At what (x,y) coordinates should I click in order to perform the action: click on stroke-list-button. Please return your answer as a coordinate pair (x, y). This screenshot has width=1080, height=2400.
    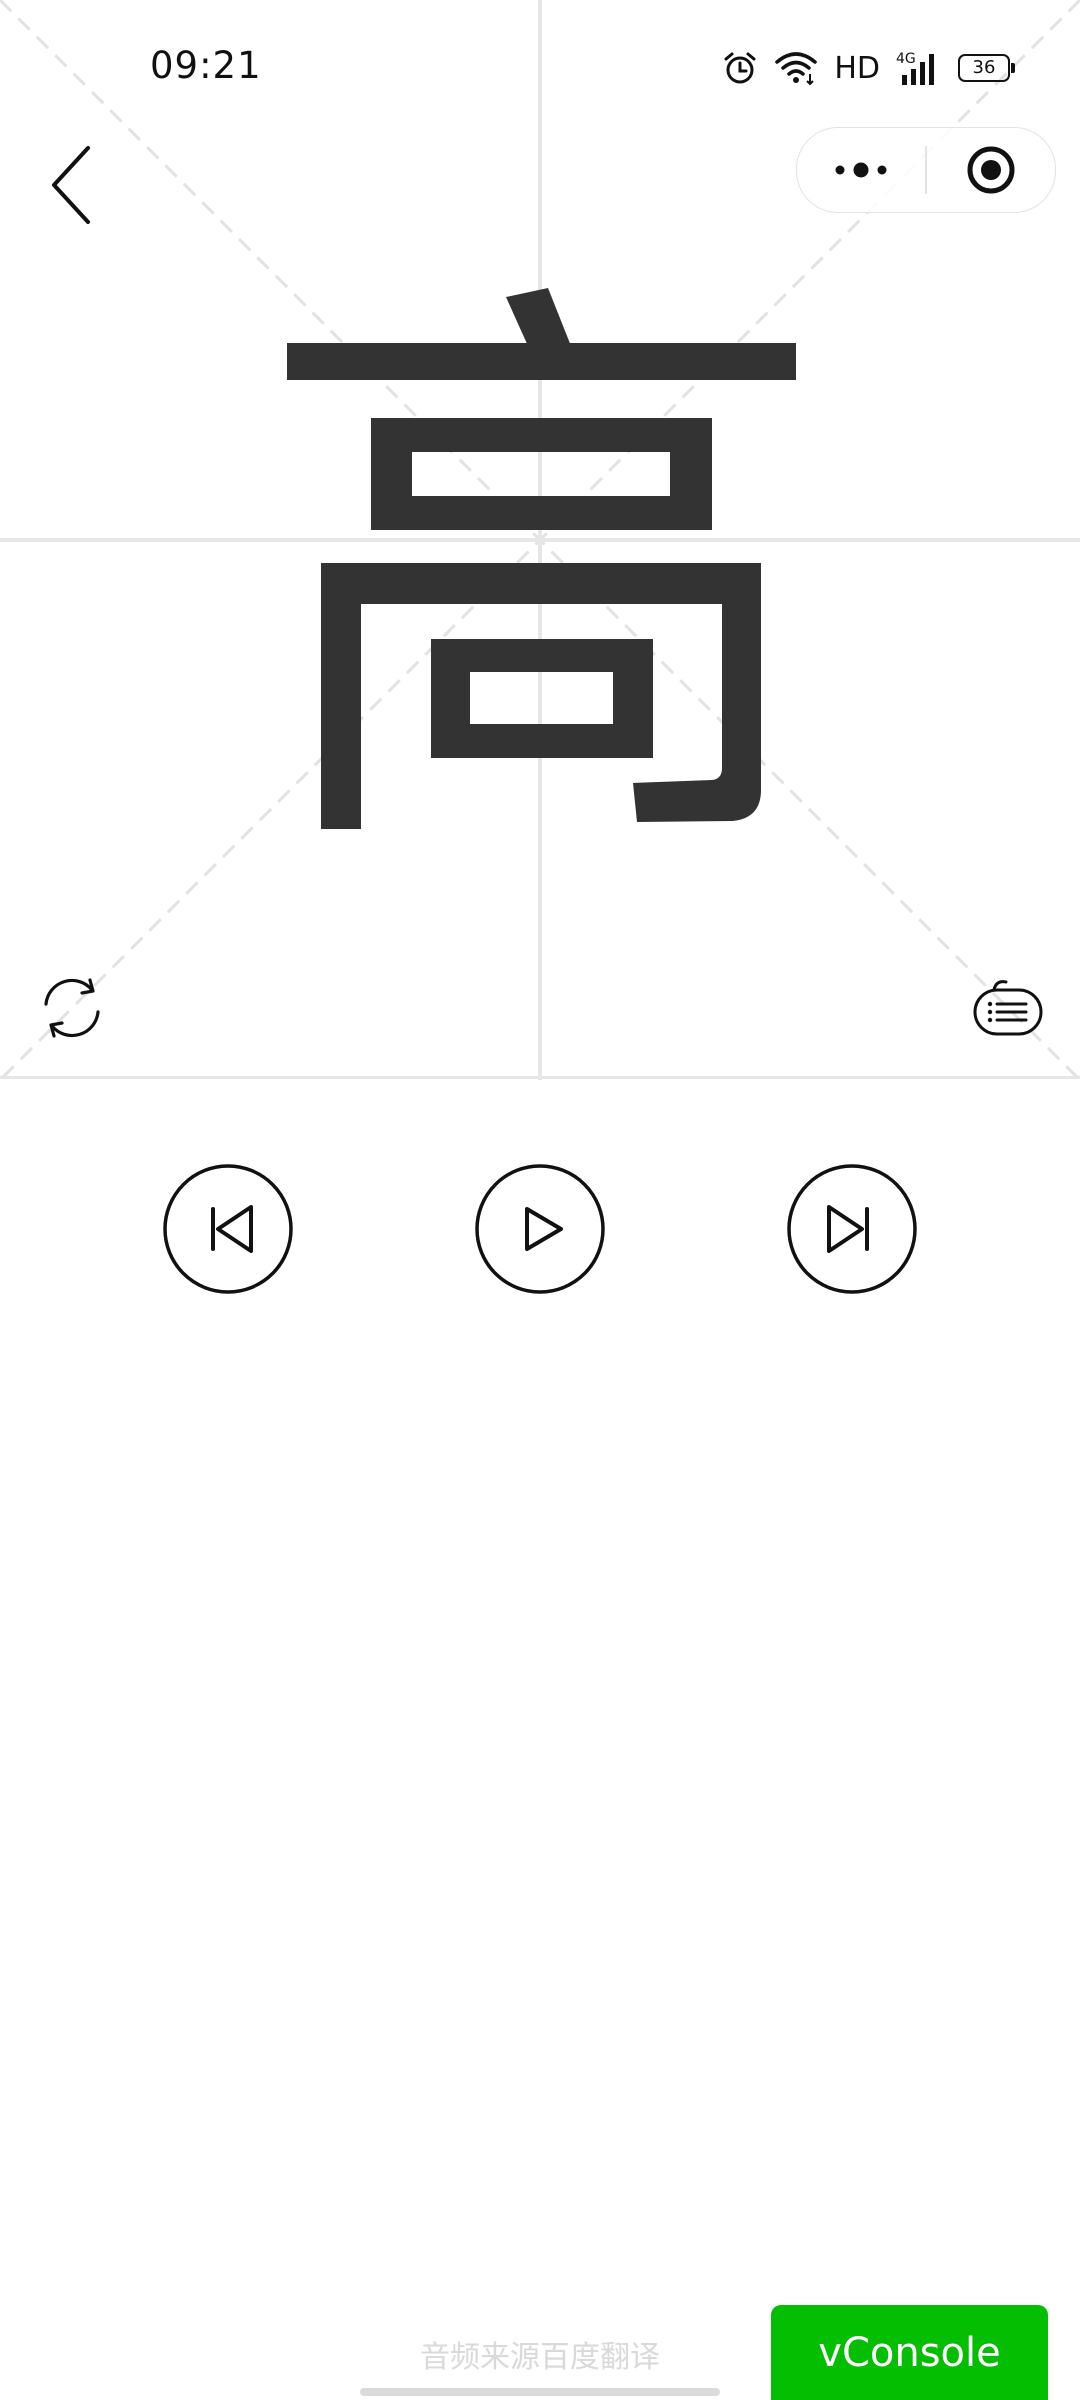
    Looking at the image, I should click on (1008, 1008).